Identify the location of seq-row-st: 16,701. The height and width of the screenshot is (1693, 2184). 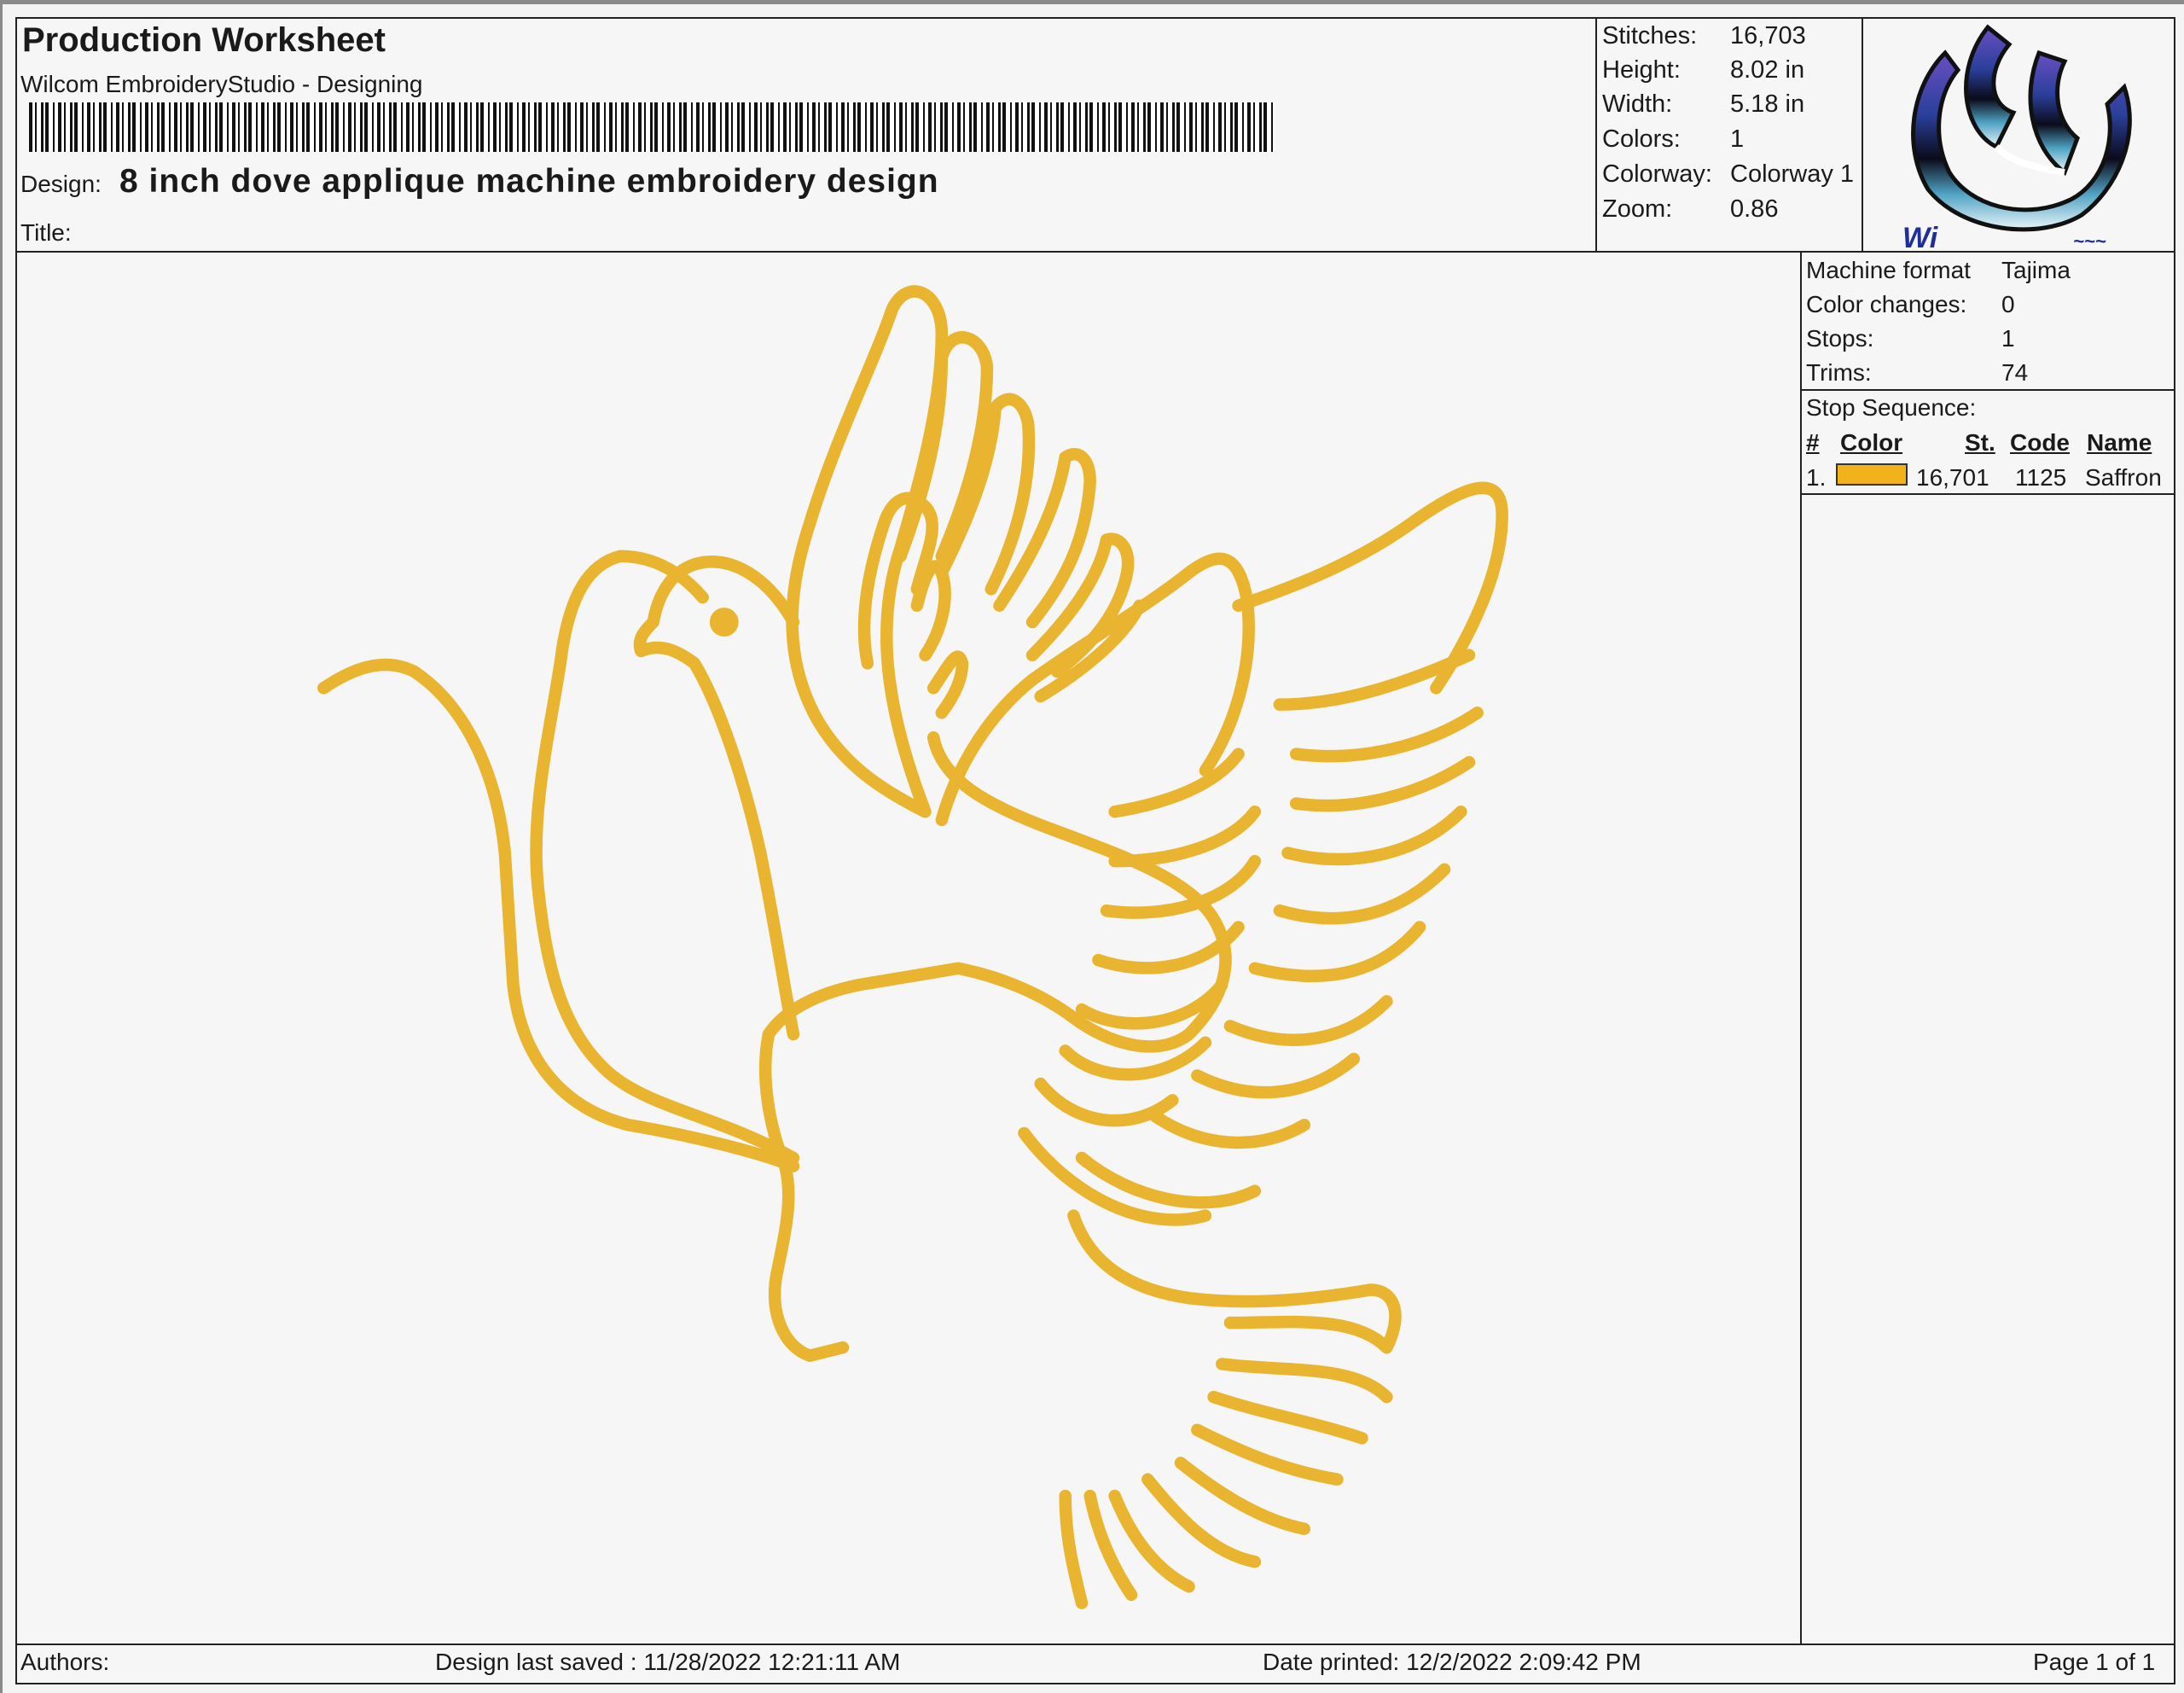
(1953, 477).